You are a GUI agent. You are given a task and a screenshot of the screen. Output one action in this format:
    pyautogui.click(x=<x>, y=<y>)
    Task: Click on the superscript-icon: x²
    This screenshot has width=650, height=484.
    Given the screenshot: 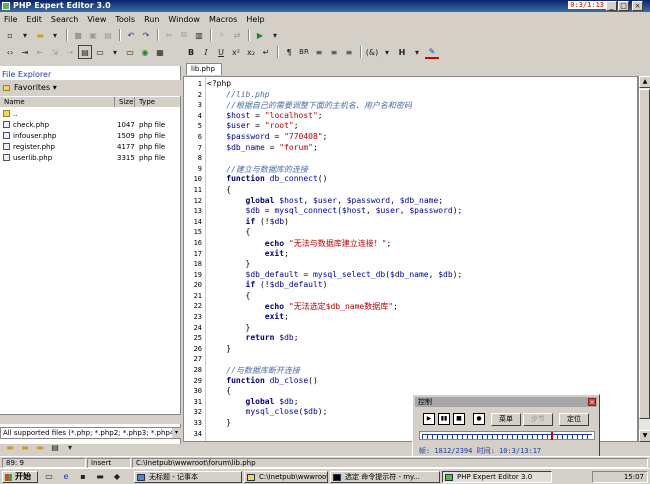 What is the action you would take?
    pyautogui.click(x=236, y=52)
    